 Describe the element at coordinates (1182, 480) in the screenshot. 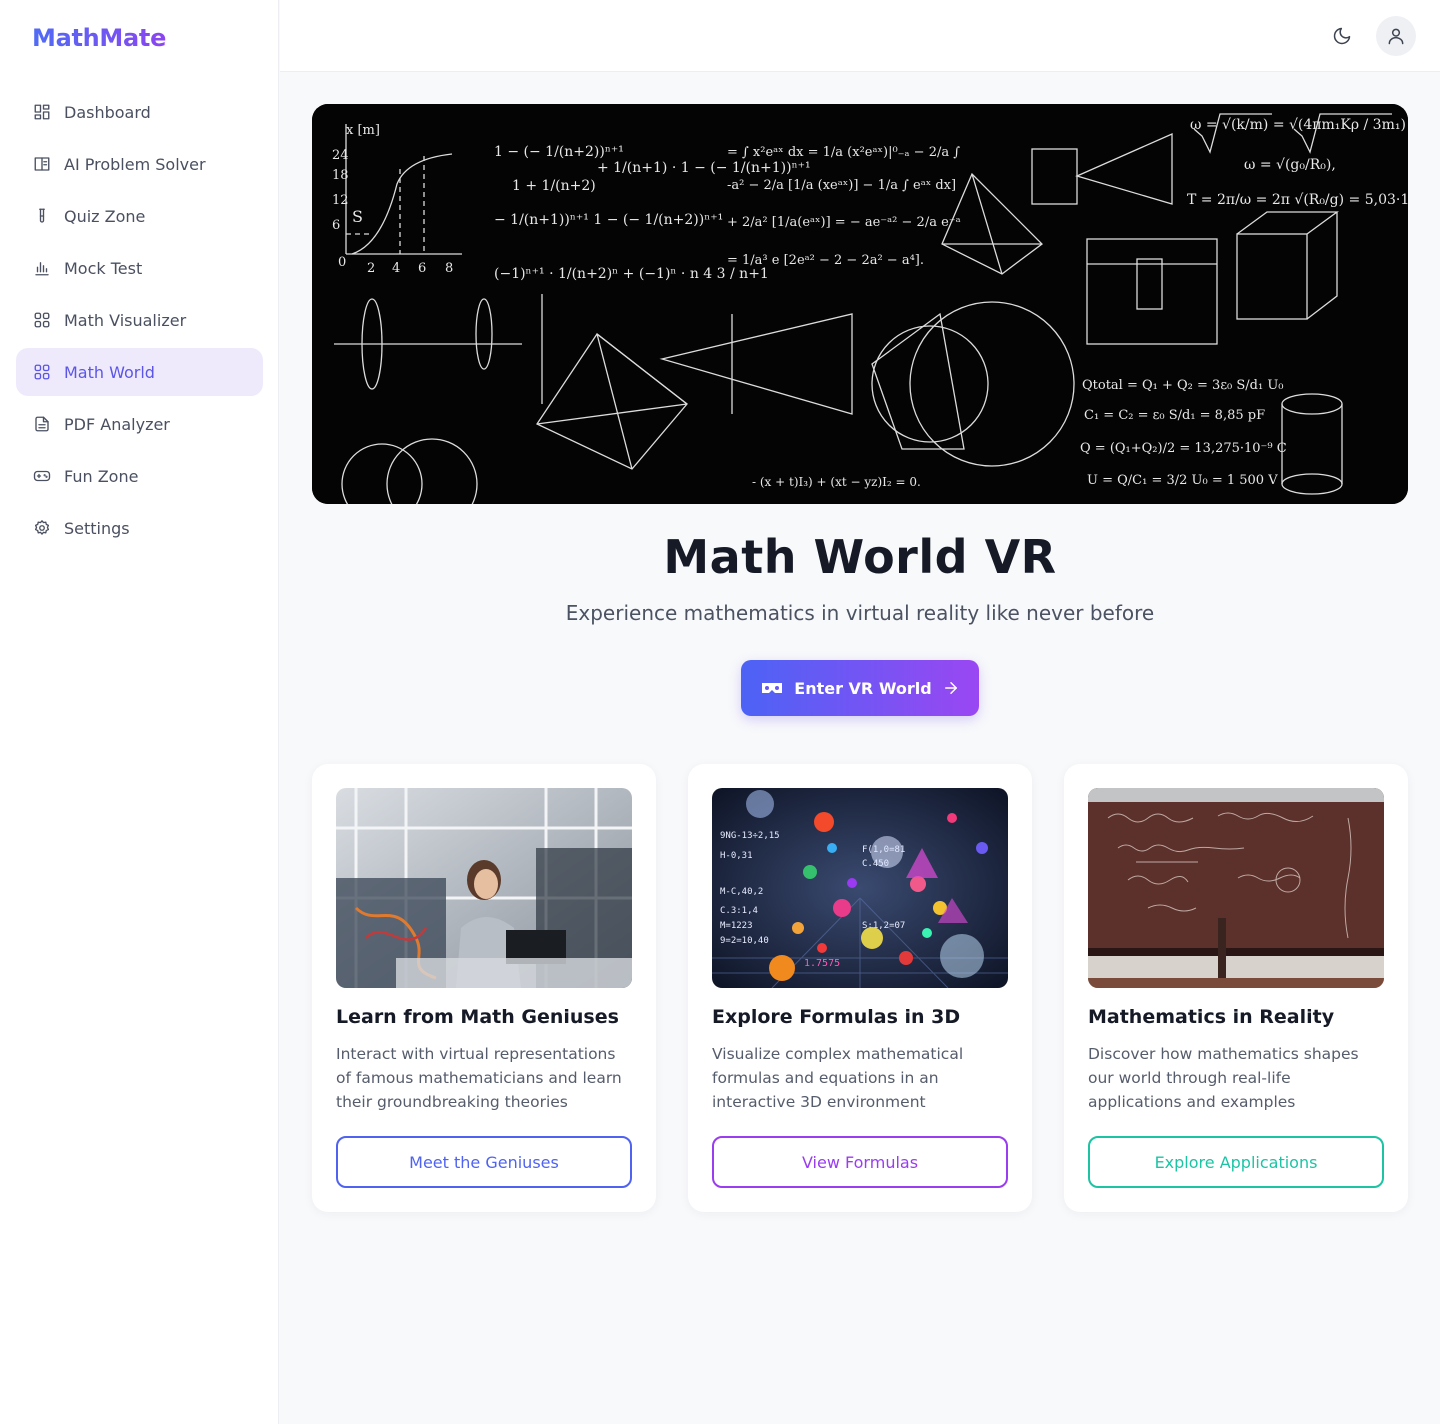

I see `svg-text: U = Q/C₁ = 3/2 U₀ = 1 500 V` at that location.